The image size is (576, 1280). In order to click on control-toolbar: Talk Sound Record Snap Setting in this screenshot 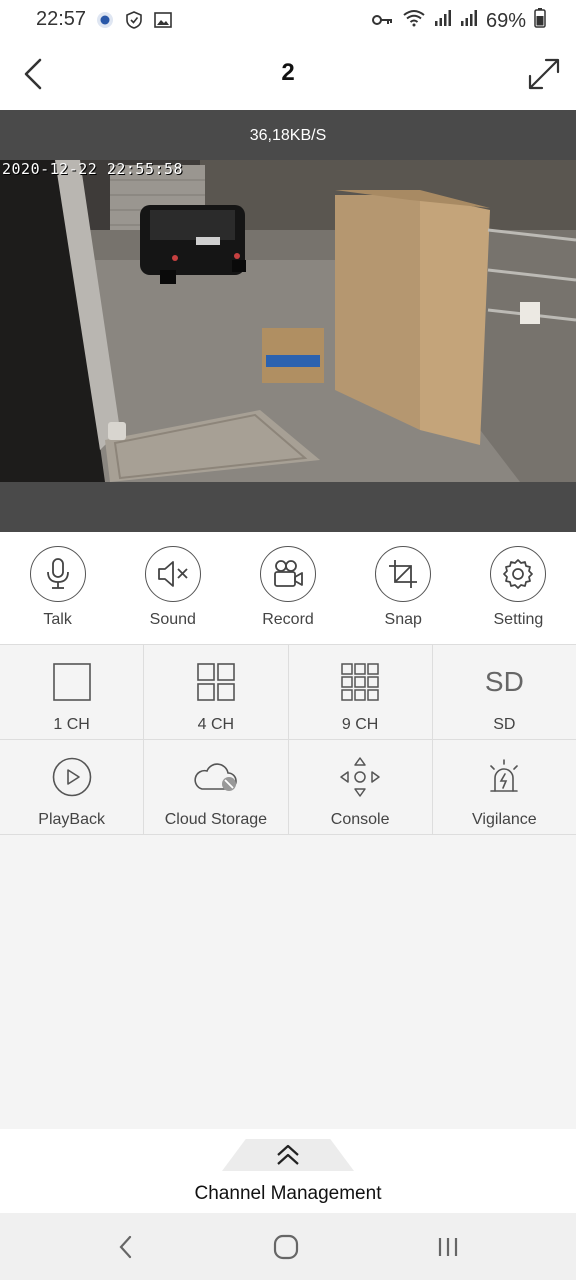, I will do `click(288, 588)`.